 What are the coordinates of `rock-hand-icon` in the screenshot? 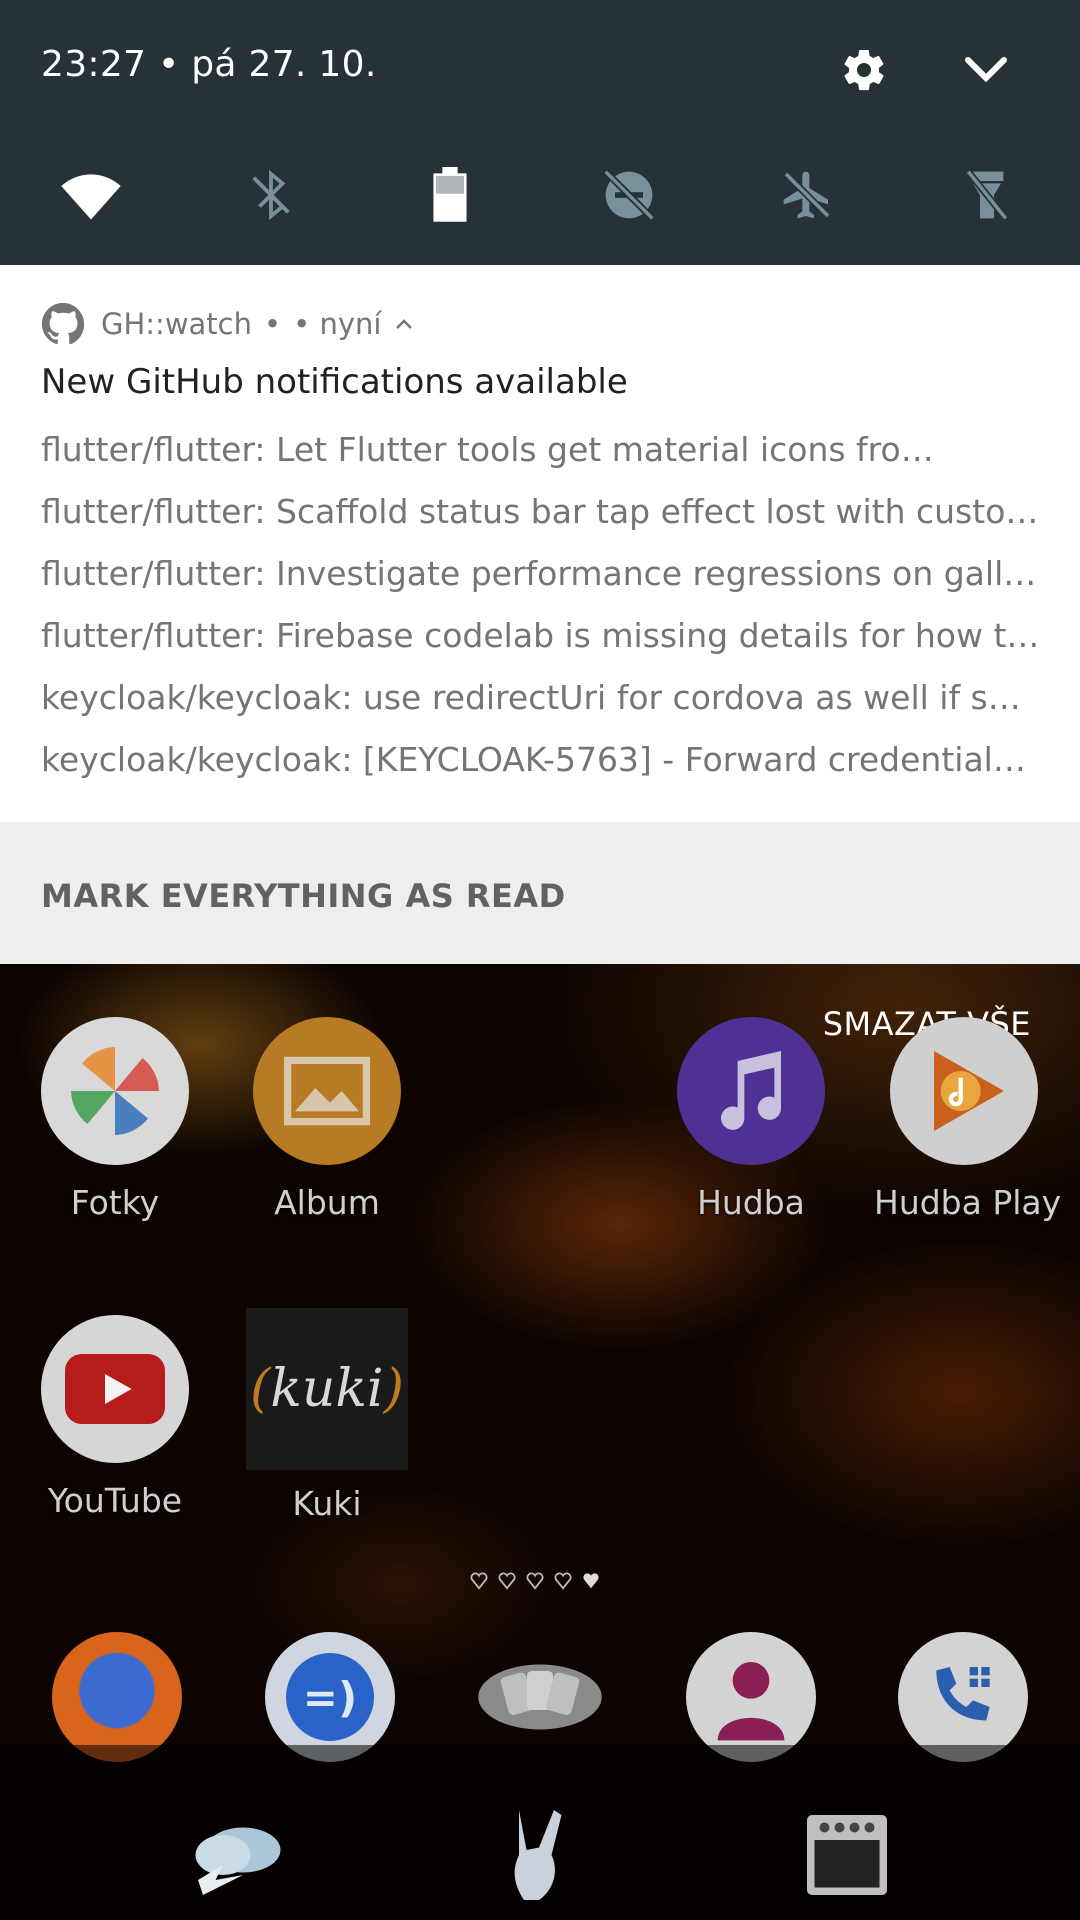 It's located at (539, 1855).